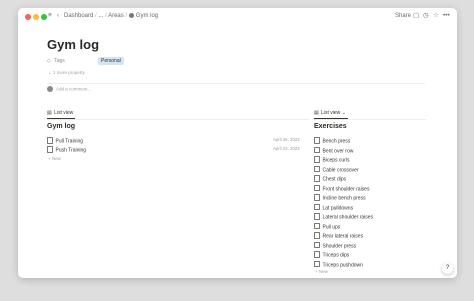 Image resolution: width=474 pixels, height=301 pixels. What do you see at coordinates (44, 17) in the screenshot?
I see `window-zoom-button` at bounding box center [44, 17].